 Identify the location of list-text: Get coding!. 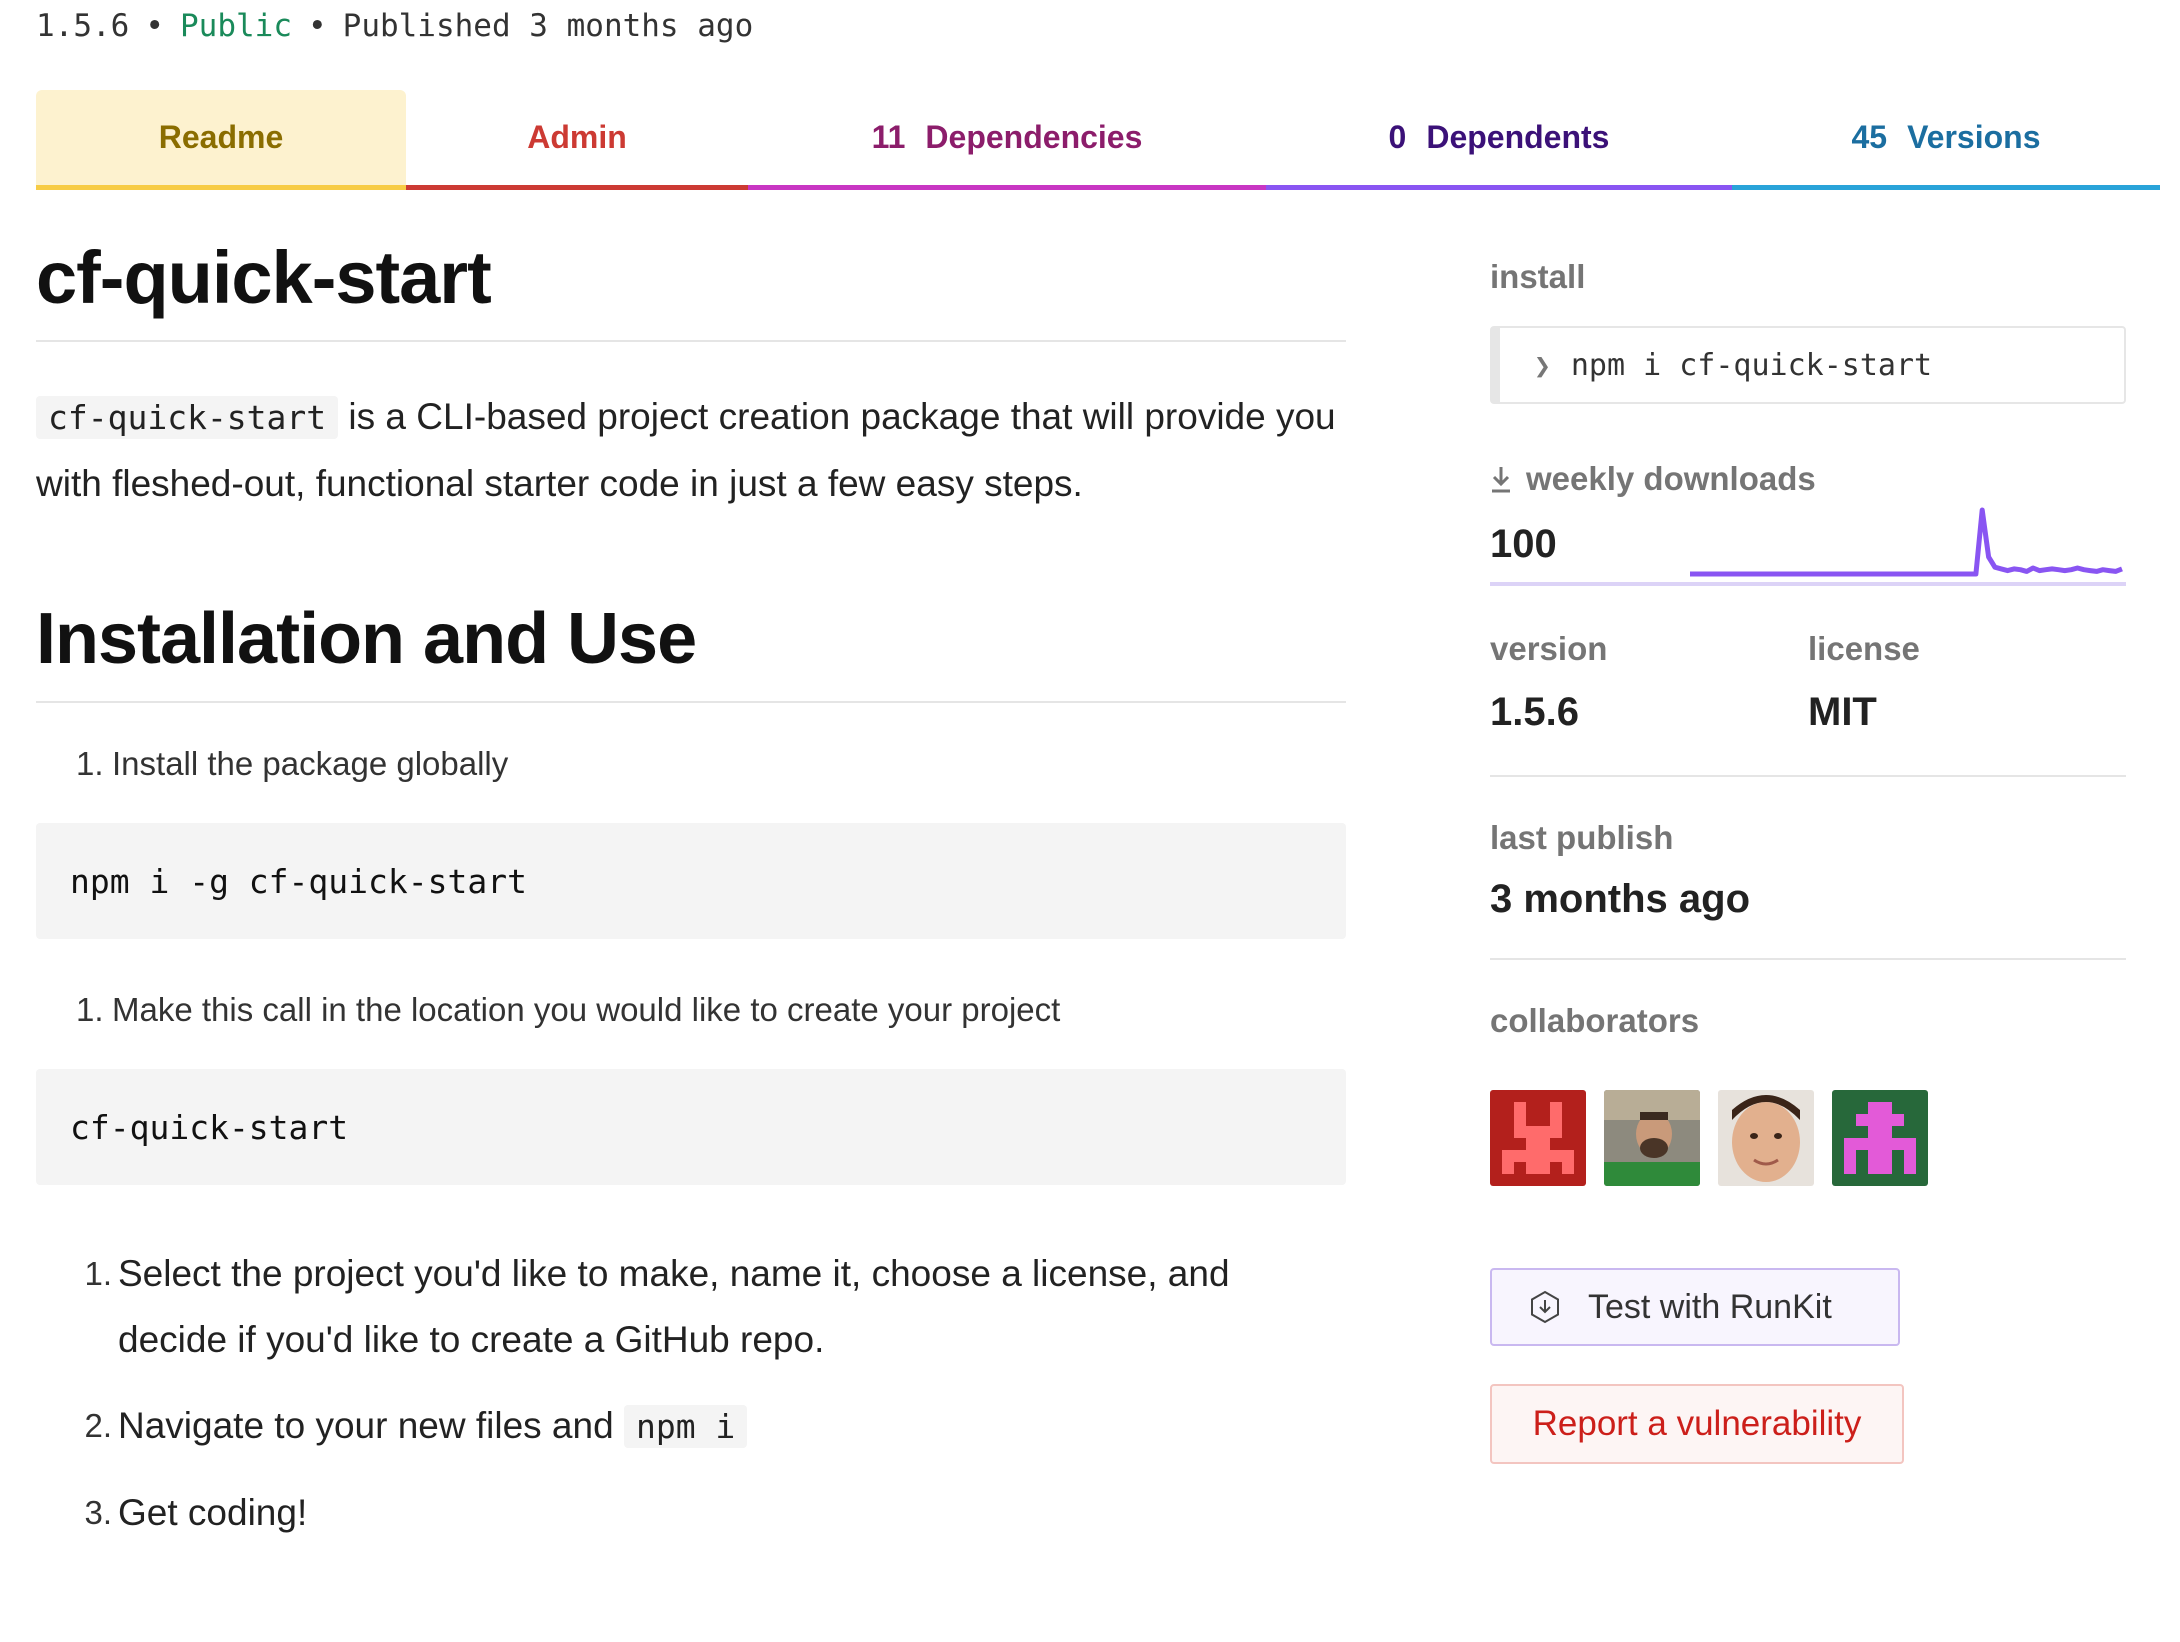
(213, 1512).